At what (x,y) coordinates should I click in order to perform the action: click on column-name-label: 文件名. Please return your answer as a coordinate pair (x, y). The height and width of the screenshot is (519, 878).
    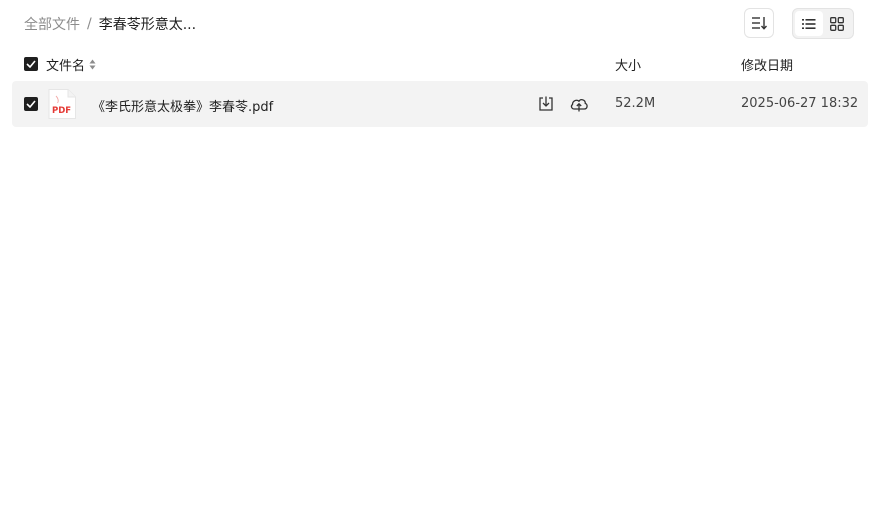
    Looking at the image, I should click on (66, 66).